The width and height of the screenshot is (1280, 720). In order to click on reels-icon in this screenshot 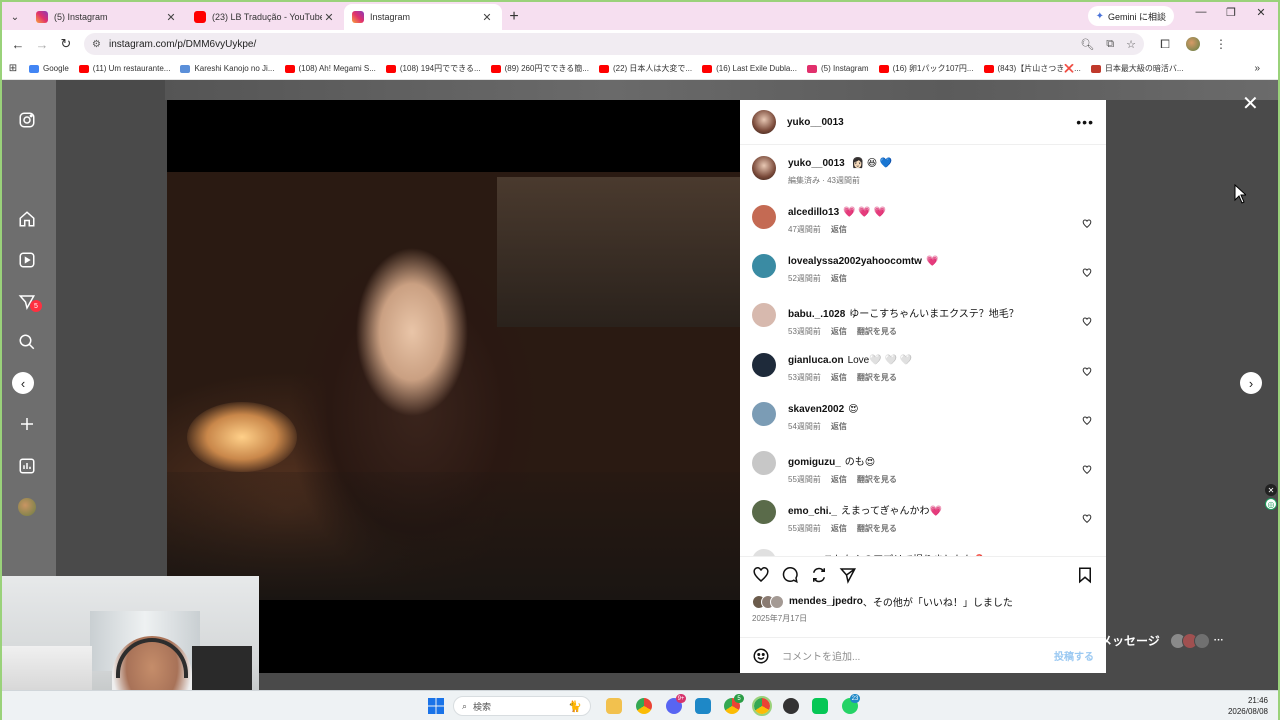, I will do `click(27, 260)`.